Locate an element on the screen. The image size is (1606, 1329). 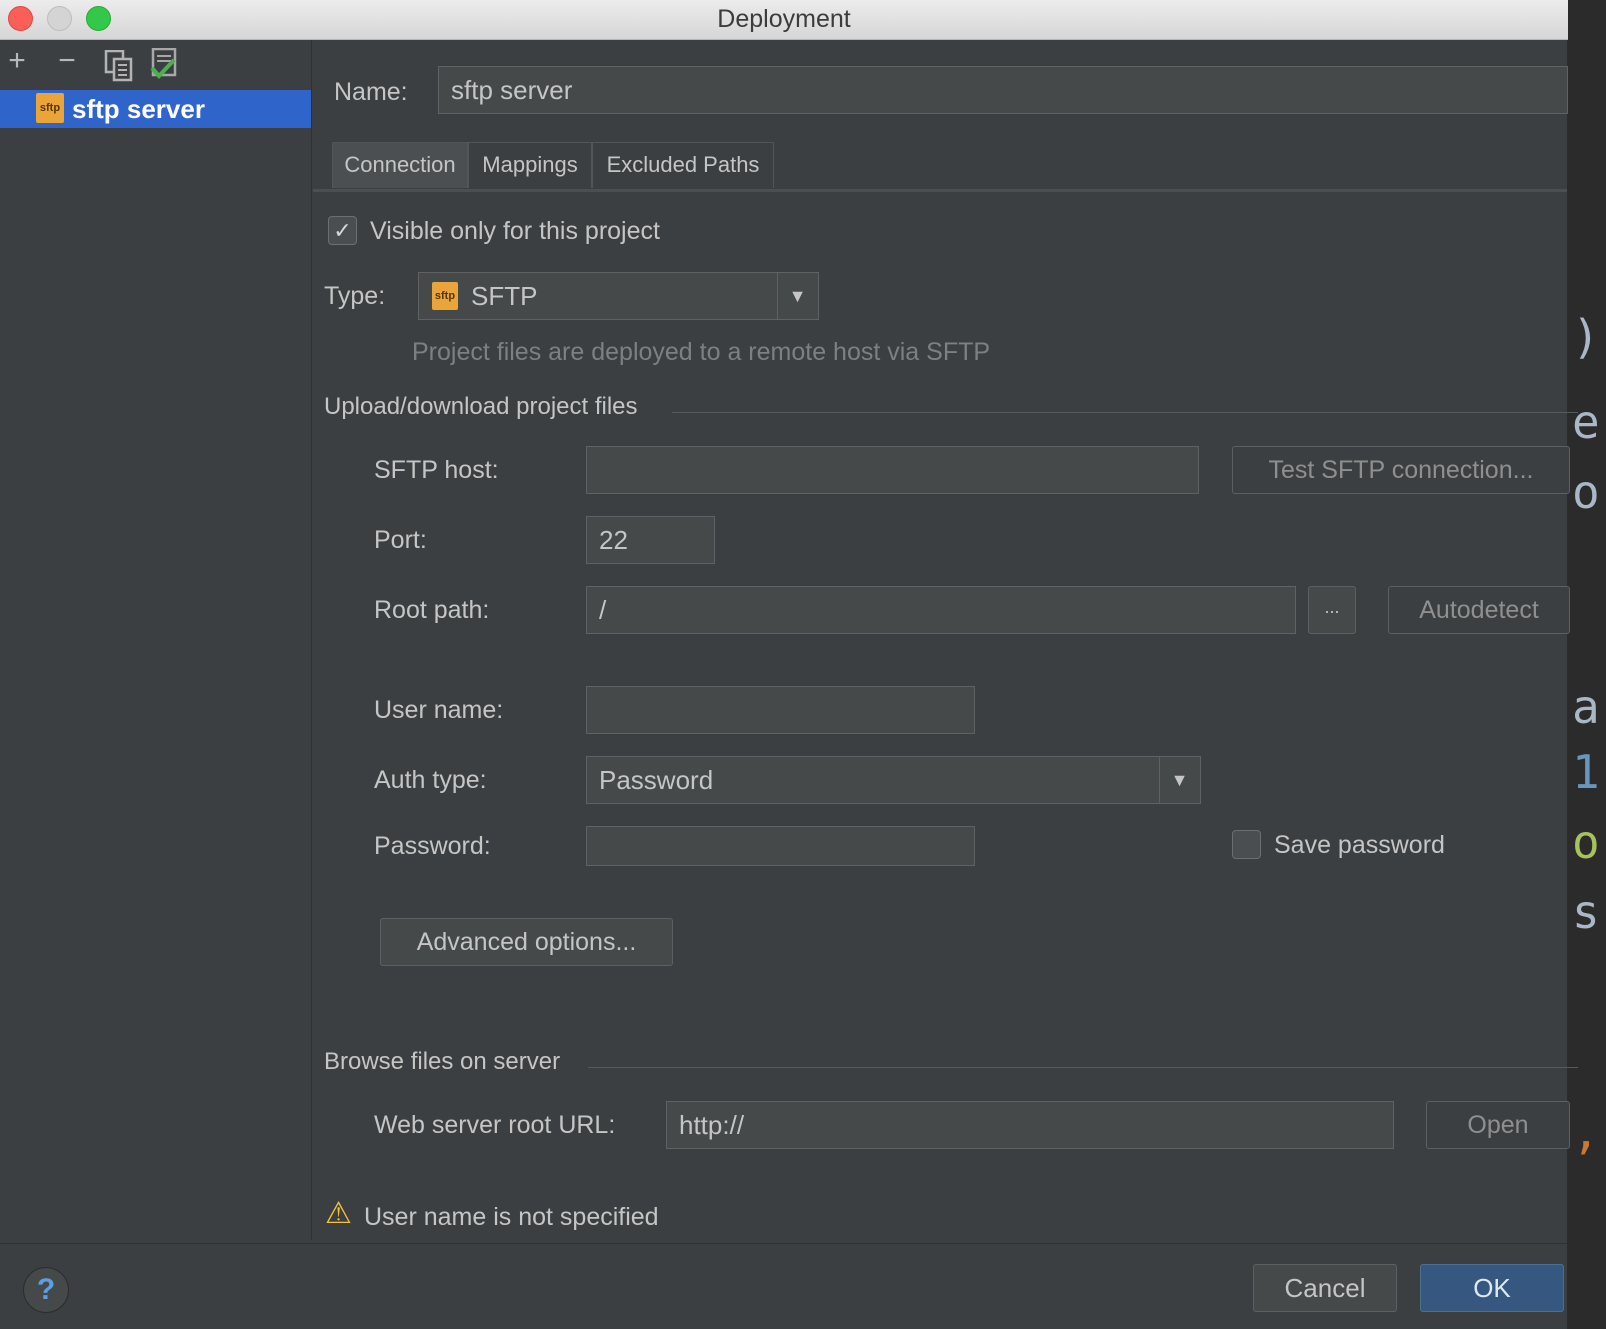
editor-glyph: 1 is located at coordinates (1586, 772).